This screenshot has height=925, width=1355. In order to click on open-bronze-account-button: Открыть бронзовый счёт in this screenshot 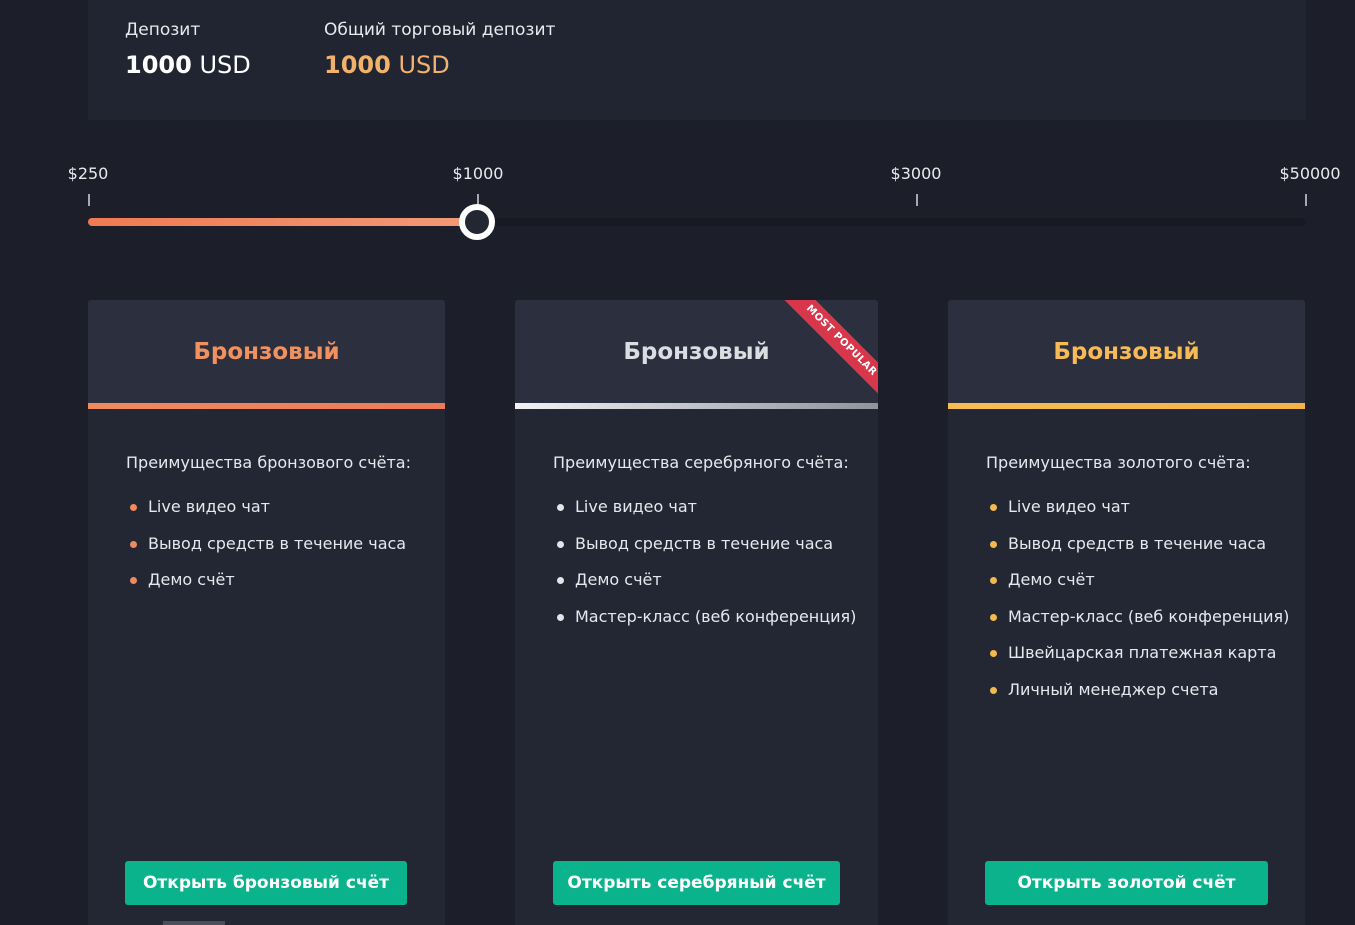, I will do `click(266, 883)`.